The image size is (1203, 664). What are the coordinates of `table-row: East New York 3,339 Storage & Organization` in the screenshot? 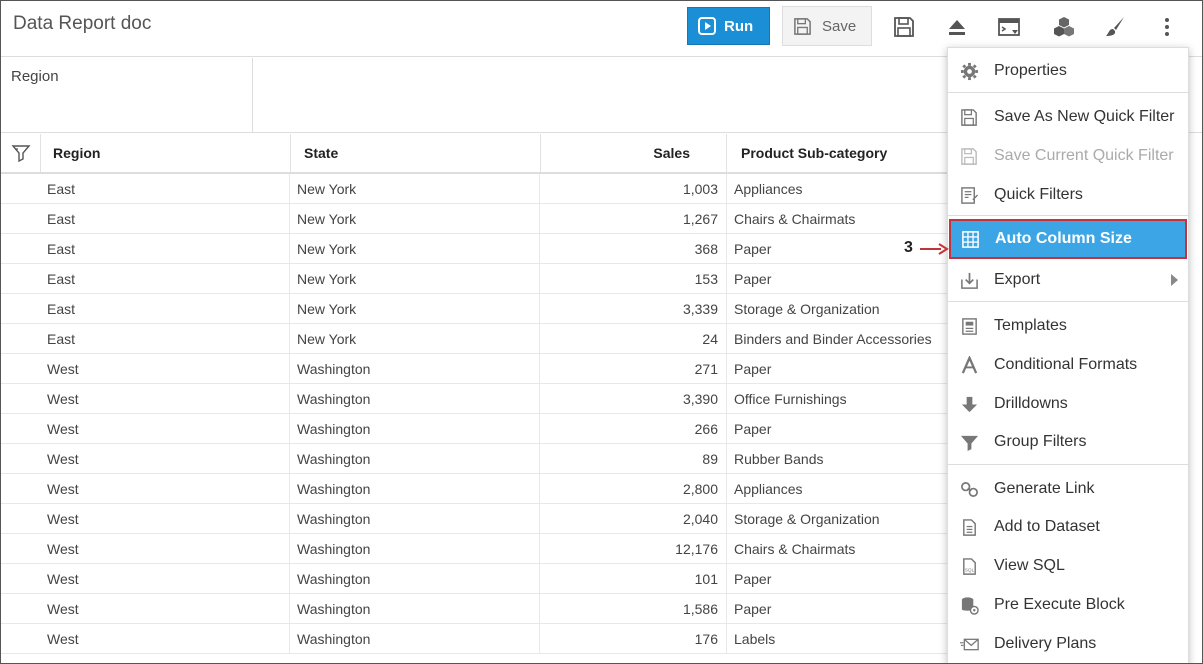 It's located at (474, 309).